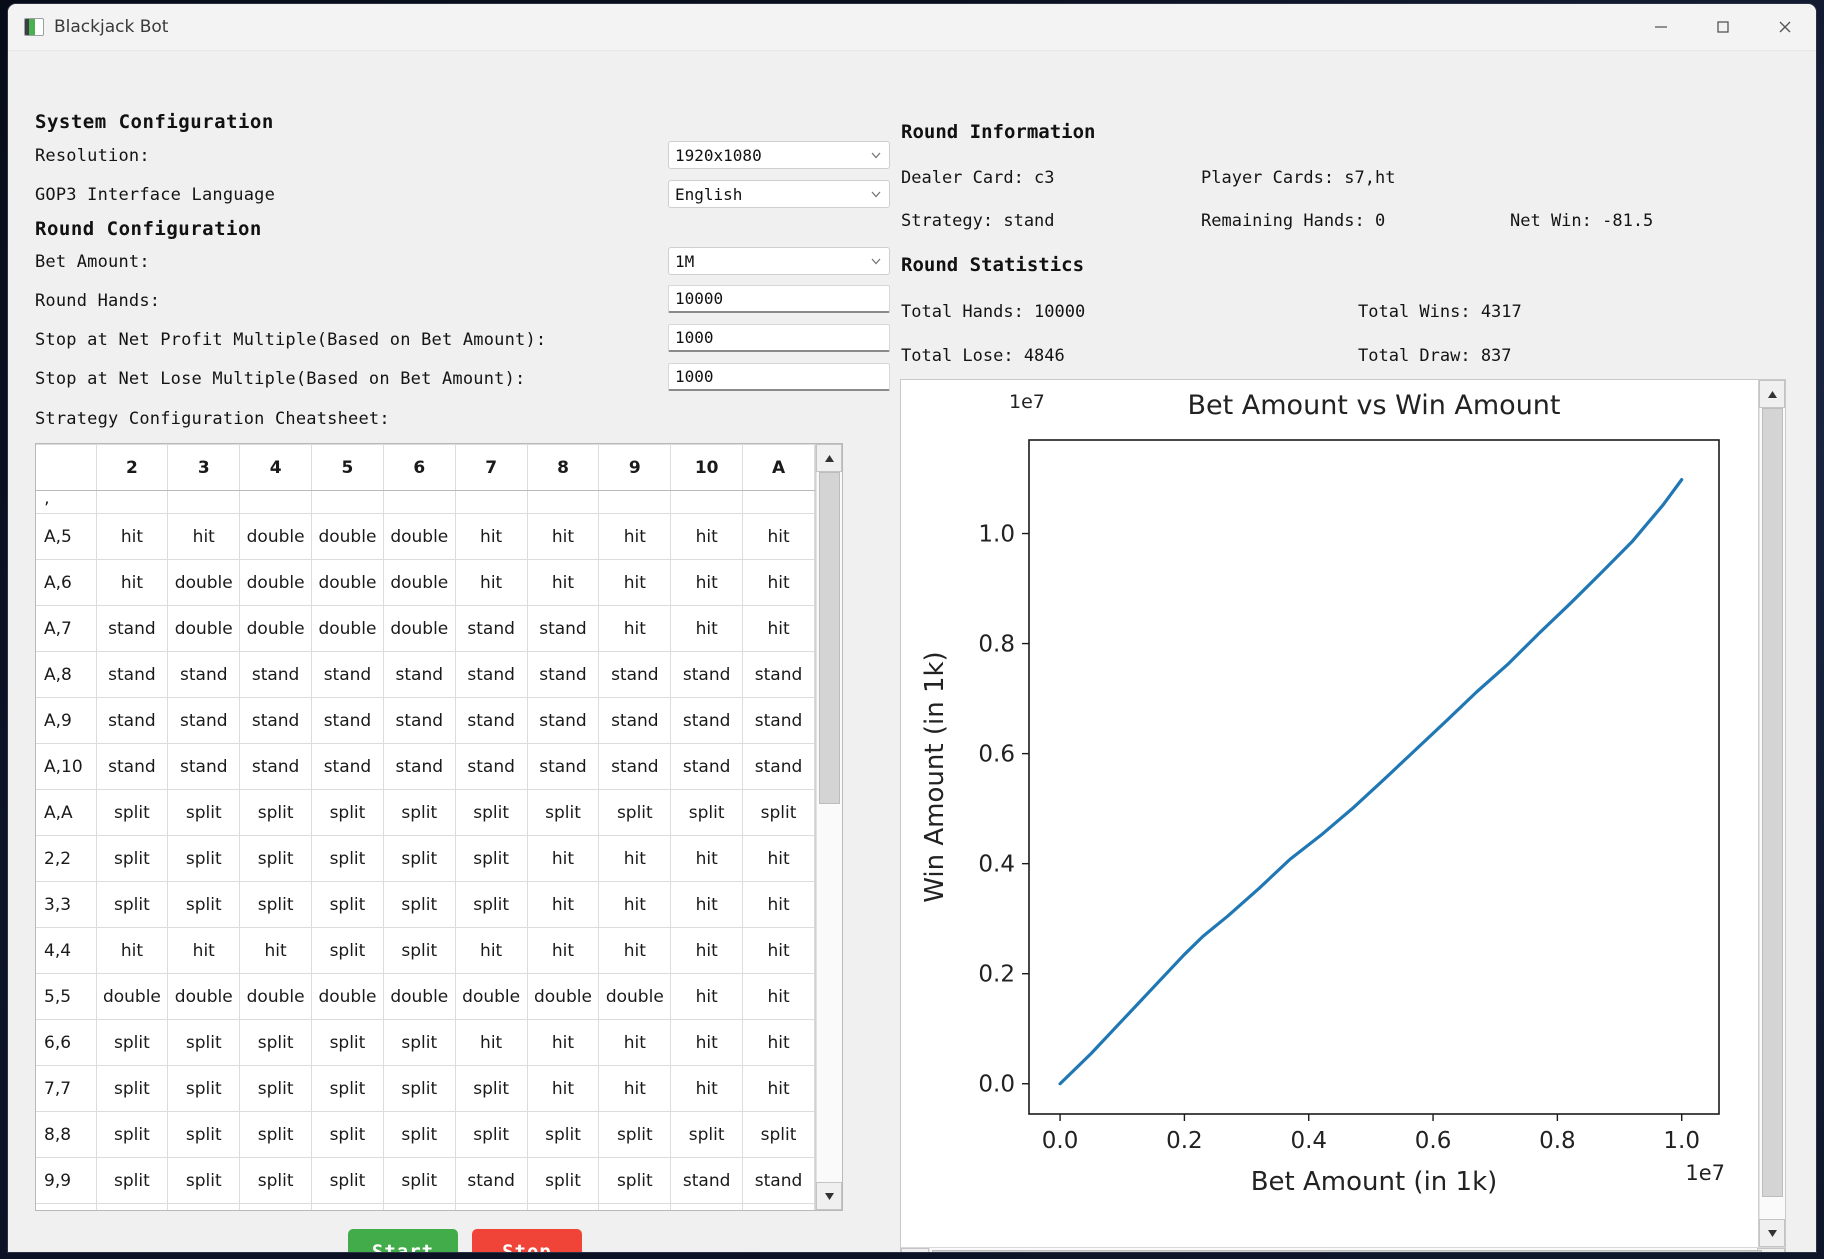  Describe the element at coordinates (403, 1240) in the screenshot. I see `start-button: Start` at that location.